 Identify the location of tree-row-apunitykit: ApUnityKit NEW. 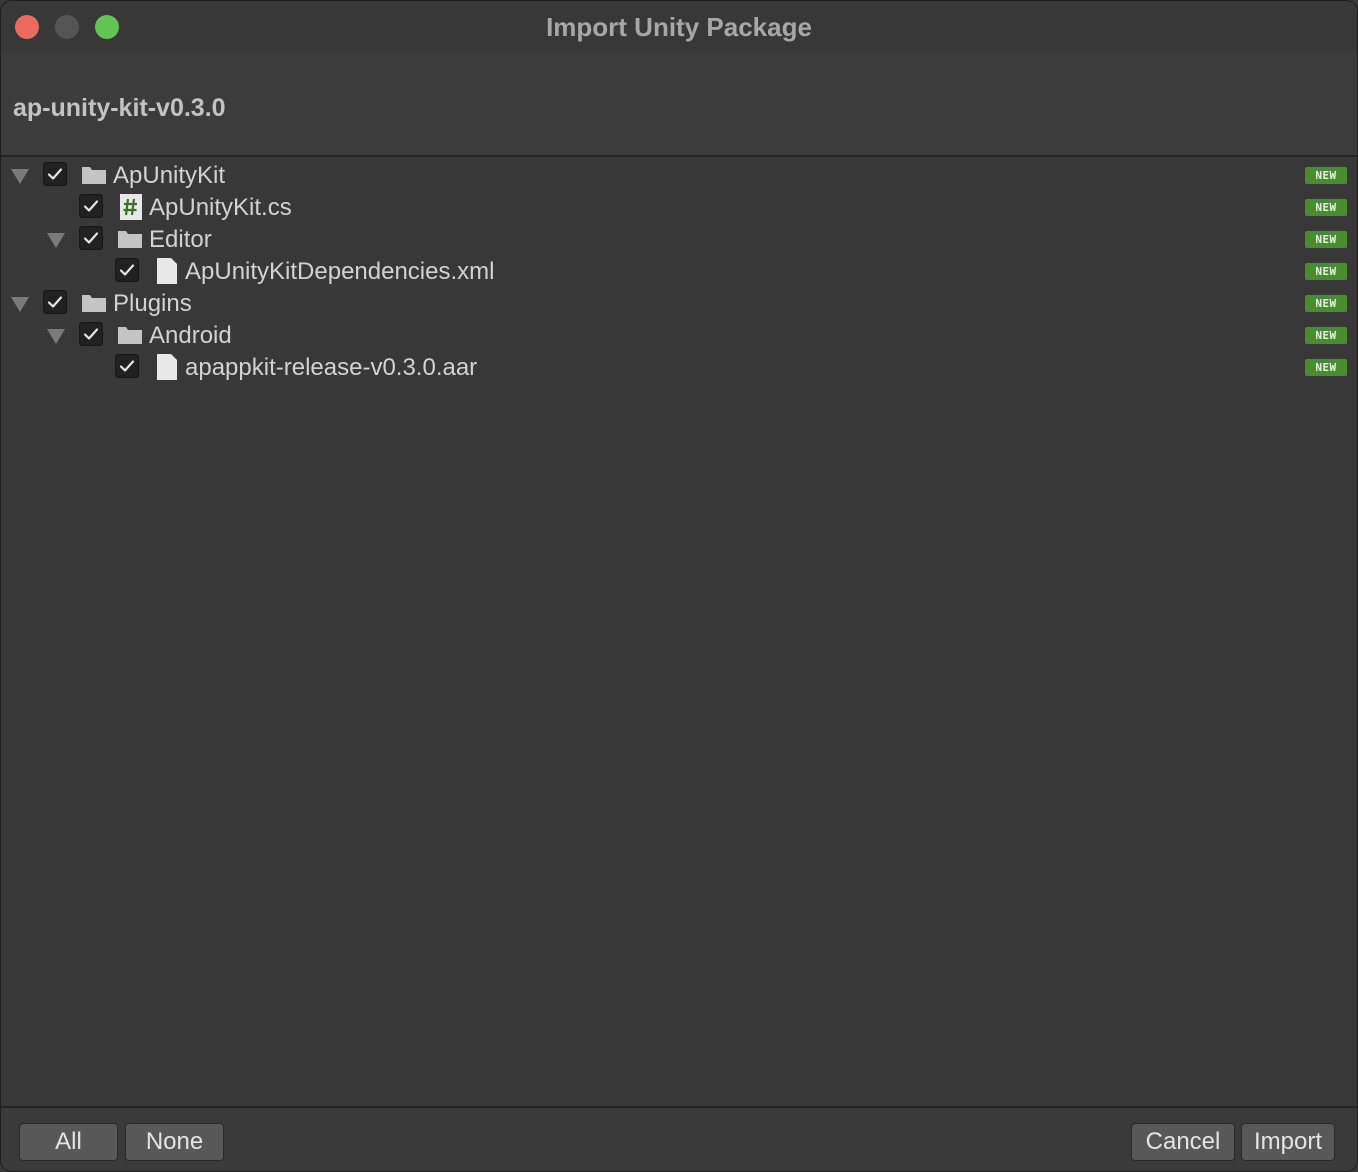
(679, 176).